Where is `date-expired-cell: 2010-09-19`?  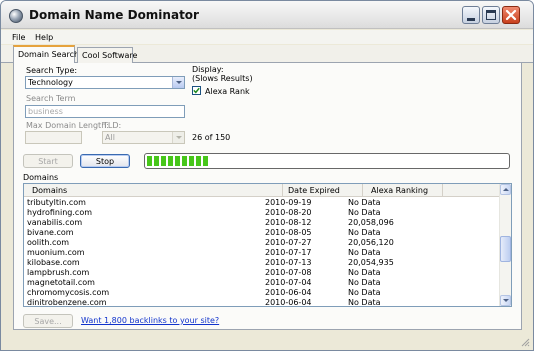 date-expired-cell: 2010-09-19 is located at coordinates (288, 202).